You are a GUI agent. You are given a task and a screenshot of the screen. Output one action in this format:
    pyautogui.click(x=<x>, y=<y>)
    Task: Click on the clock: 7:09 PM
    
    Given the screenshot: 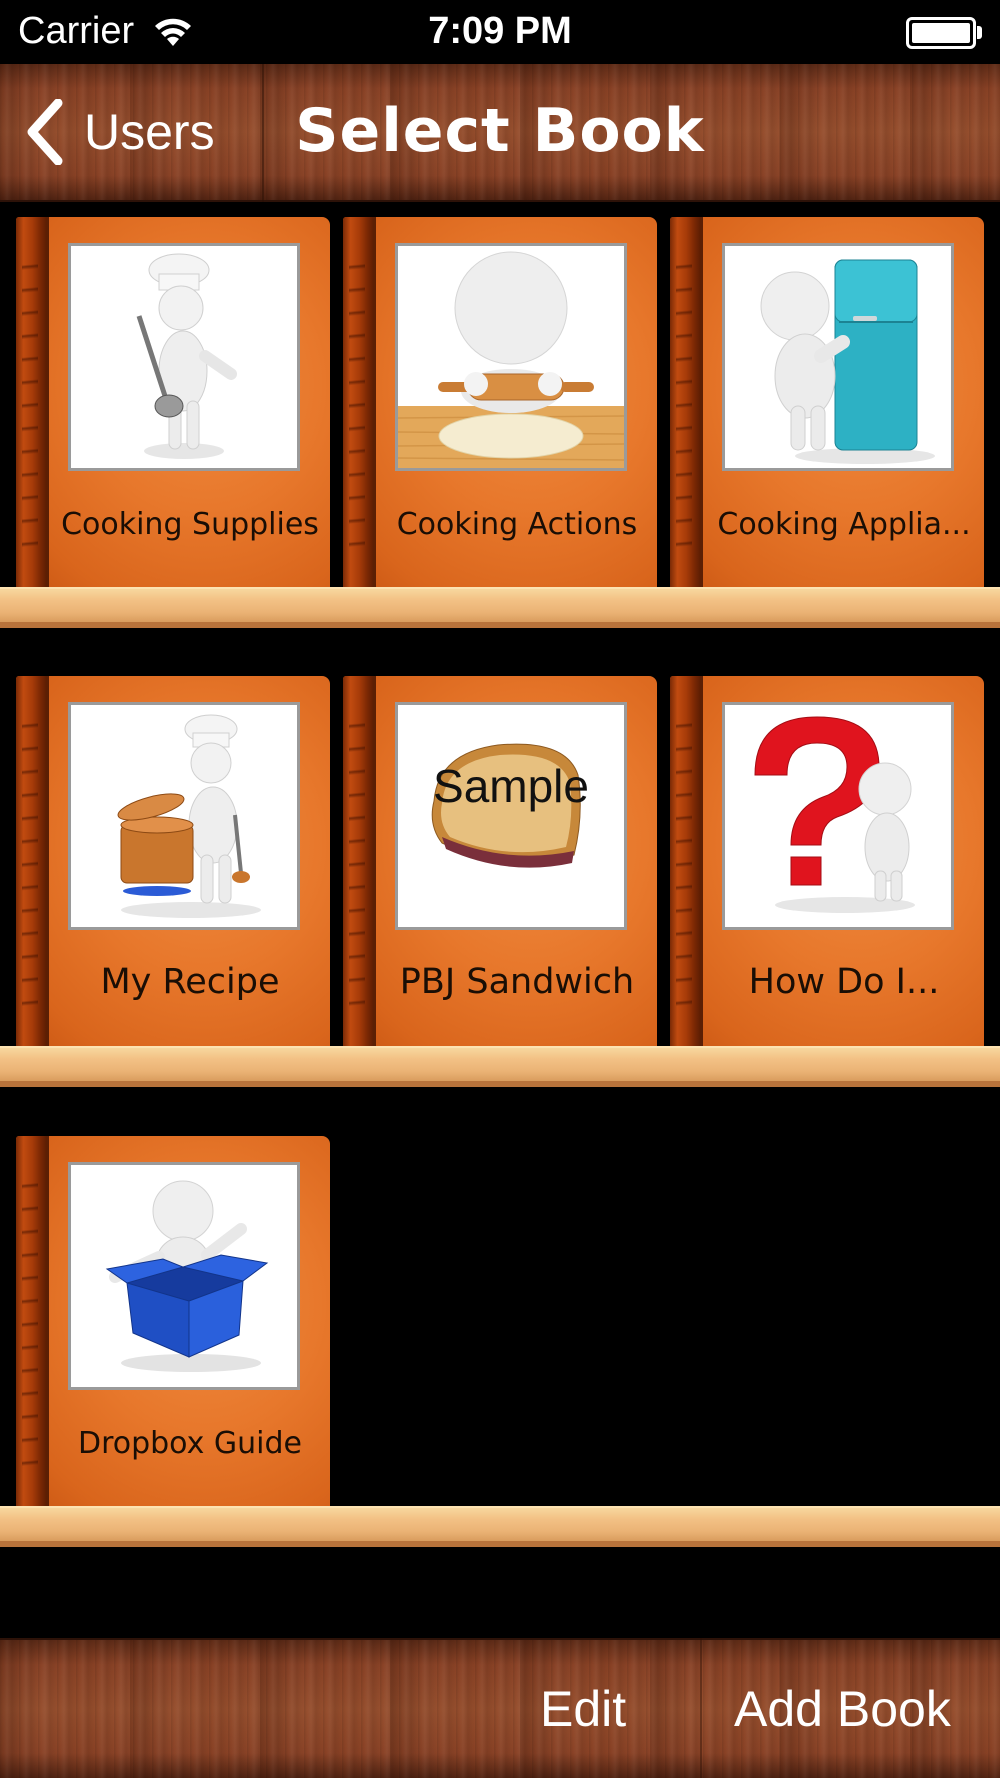 What is the action you would take?
    pyautogui.click(x=500, y=31)
    